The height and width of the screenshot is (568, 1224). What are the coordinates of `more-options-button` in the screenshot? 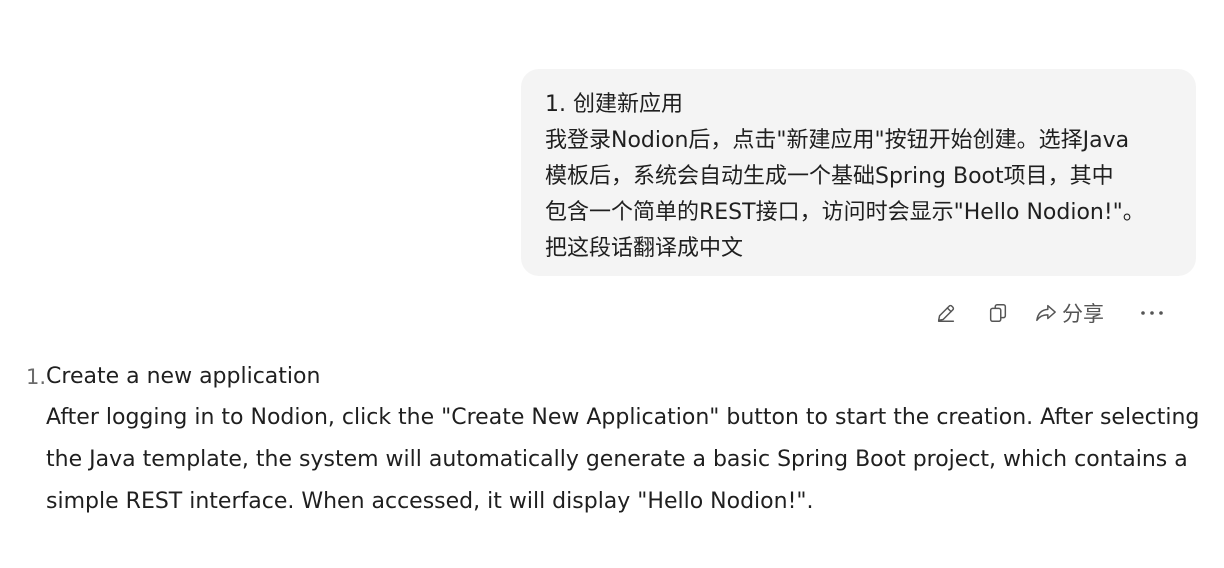 It's located at (1152, 313).